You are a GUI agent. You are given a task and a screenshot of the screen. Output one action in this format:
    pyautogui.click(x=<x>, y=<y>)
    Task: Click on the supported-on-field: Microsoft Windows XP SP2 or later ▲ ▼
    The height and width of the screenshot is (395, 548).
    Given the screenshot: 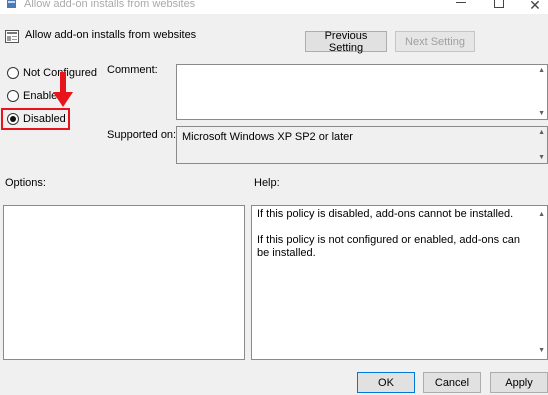 What is the action you would take?
    pyautogui.click(x=362, y=145)
    